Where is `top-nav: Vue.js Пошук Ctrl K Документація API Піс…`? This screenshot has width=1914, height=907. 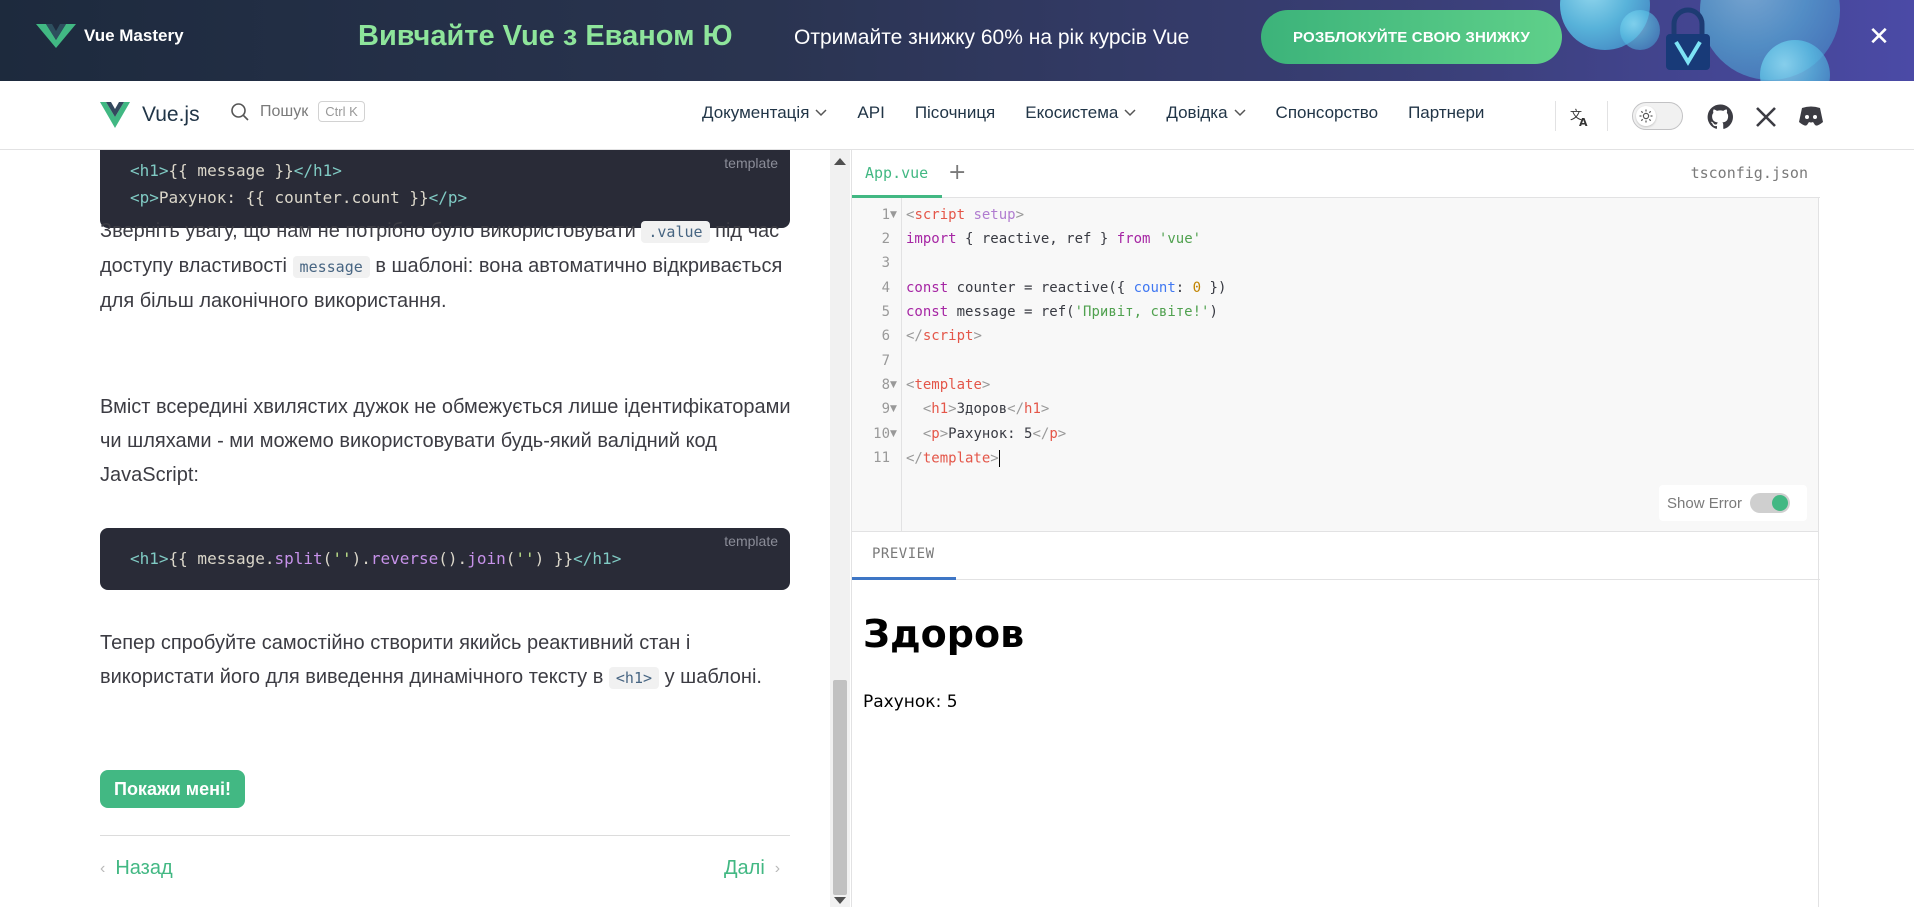 top-nav: Vue.js Пошук Ctrl K Документація API Піс… is located at coordinates (957, 115).